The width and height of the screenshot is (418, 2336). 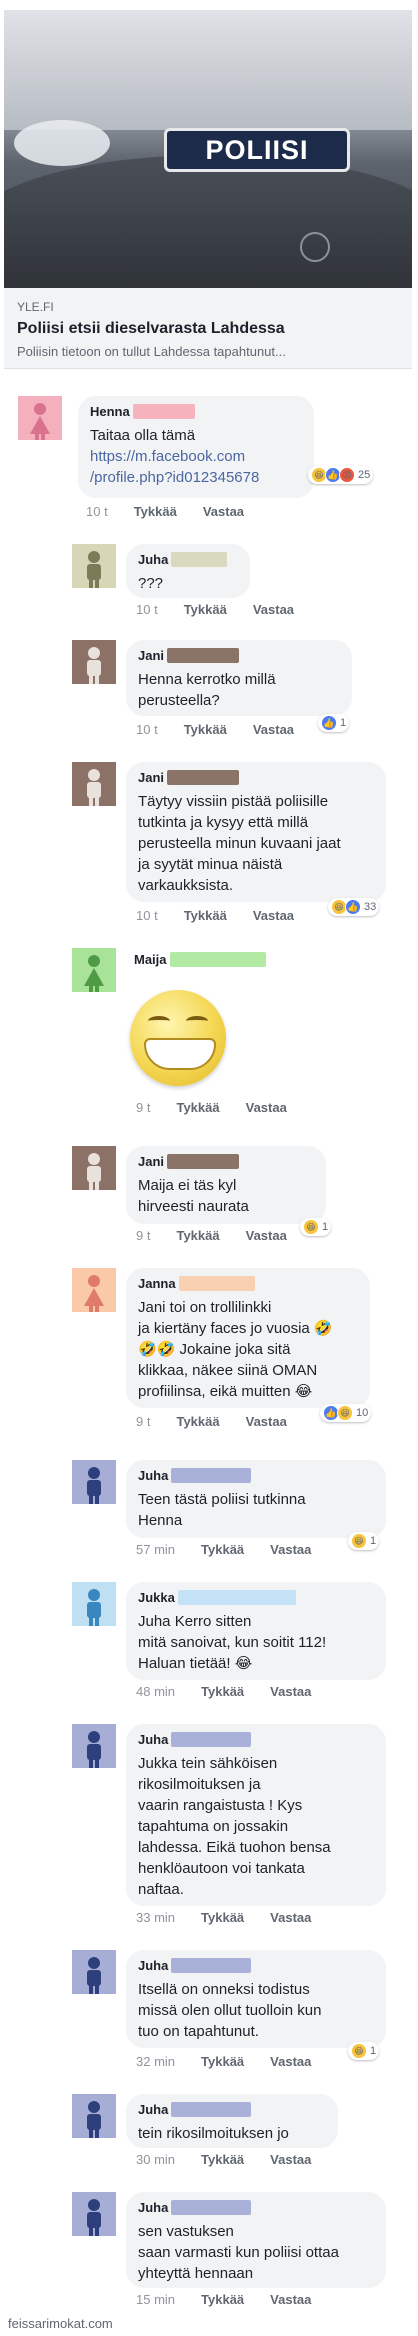 What do you see at coordinates (60, 2323) in the screenshot?
I see `watermark: feissarimokat.com` at bounding box center [60, 2323].